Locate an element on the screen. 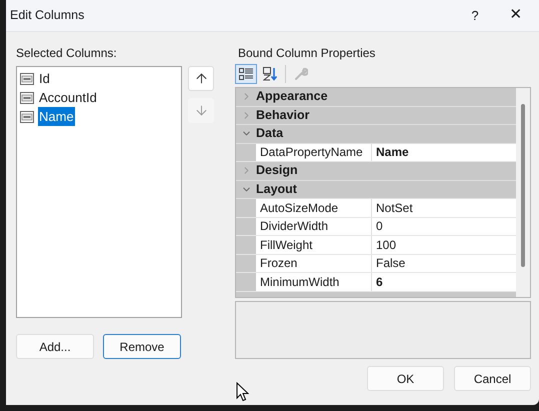 The image size is (539, 411). category-row: Layout is located at coordinates (376, 189).